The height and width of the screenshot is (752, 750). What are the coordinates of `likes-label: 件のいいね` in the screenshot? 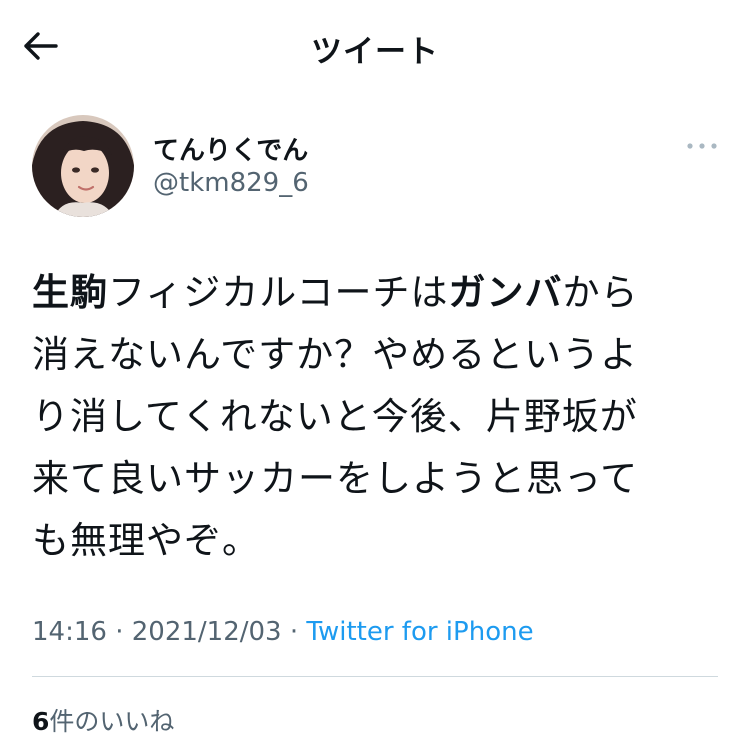 It's located at (112, 721).